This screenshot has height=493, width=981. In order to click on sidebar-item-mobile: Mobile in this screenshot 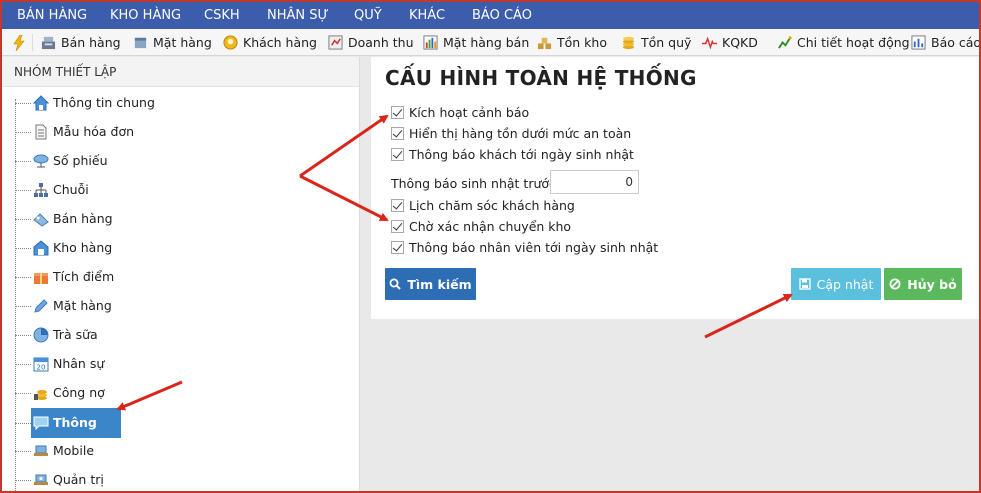, I will do `click(172, 451)`.